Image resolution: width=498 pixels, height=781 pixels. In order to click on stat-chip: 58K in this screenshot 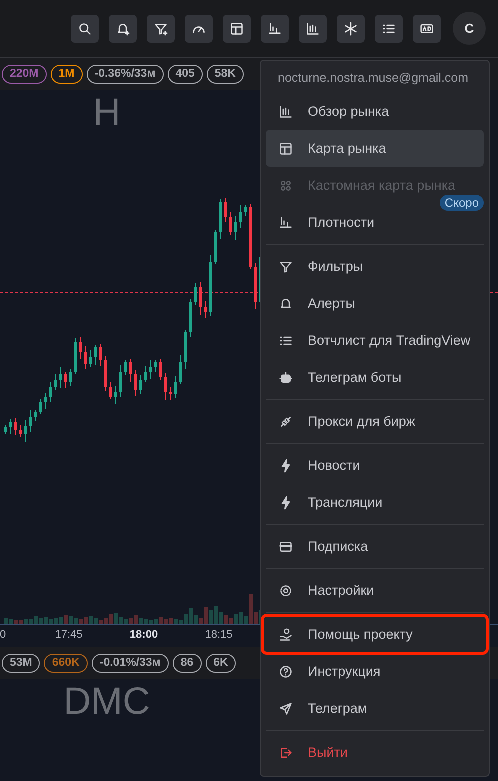, I will do `click(225, 74)`.